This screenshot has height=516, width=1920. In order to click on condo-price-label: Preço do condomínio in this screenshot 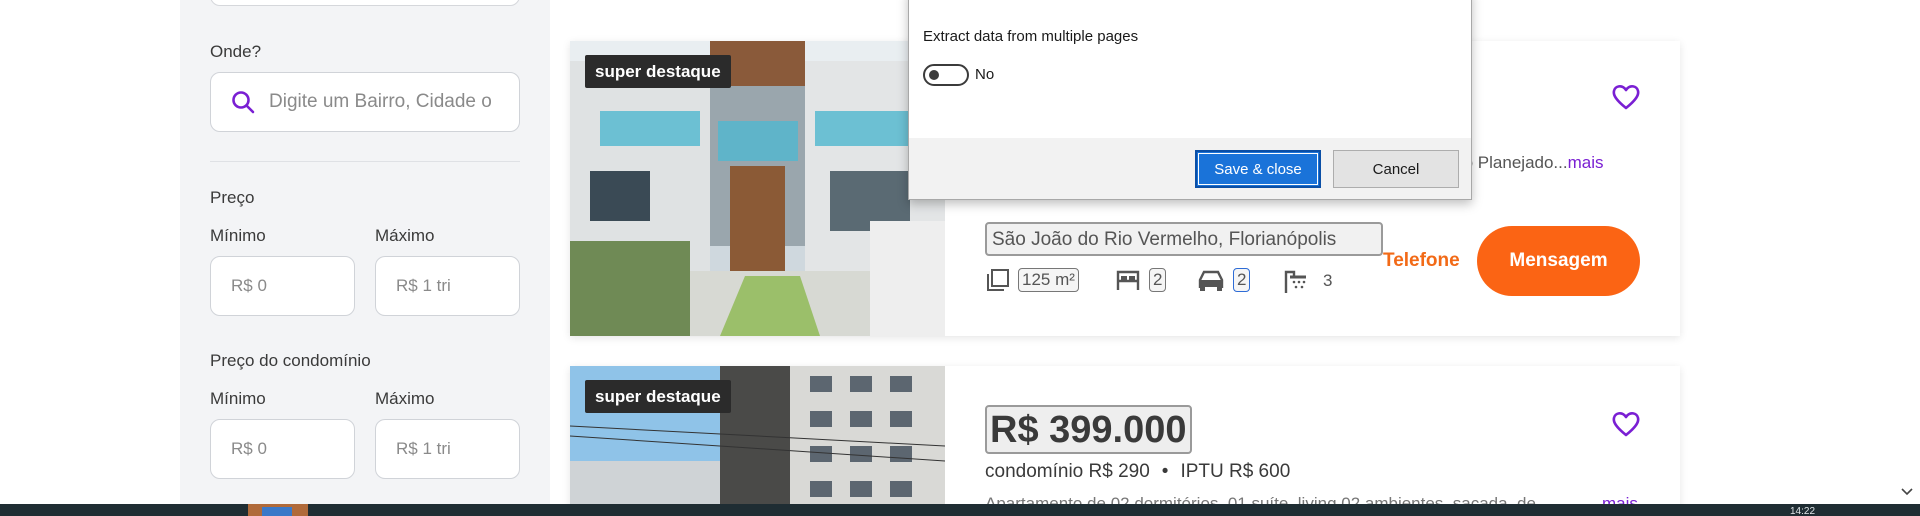, I will do `click(290, 360)`.